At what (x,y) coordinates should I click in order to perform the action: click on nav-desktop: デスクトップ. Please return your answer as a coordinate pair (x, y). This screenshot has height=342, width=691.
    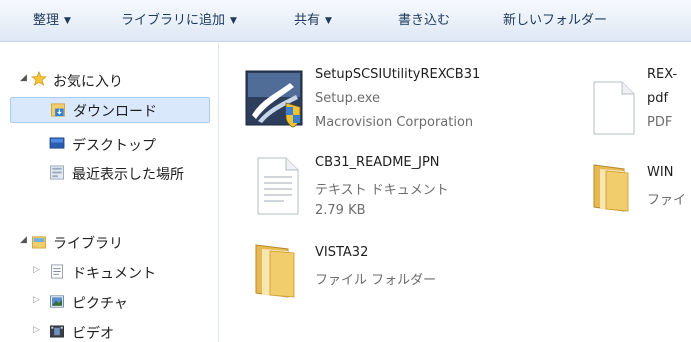
    Looking at the image, I should click on (109, 144).